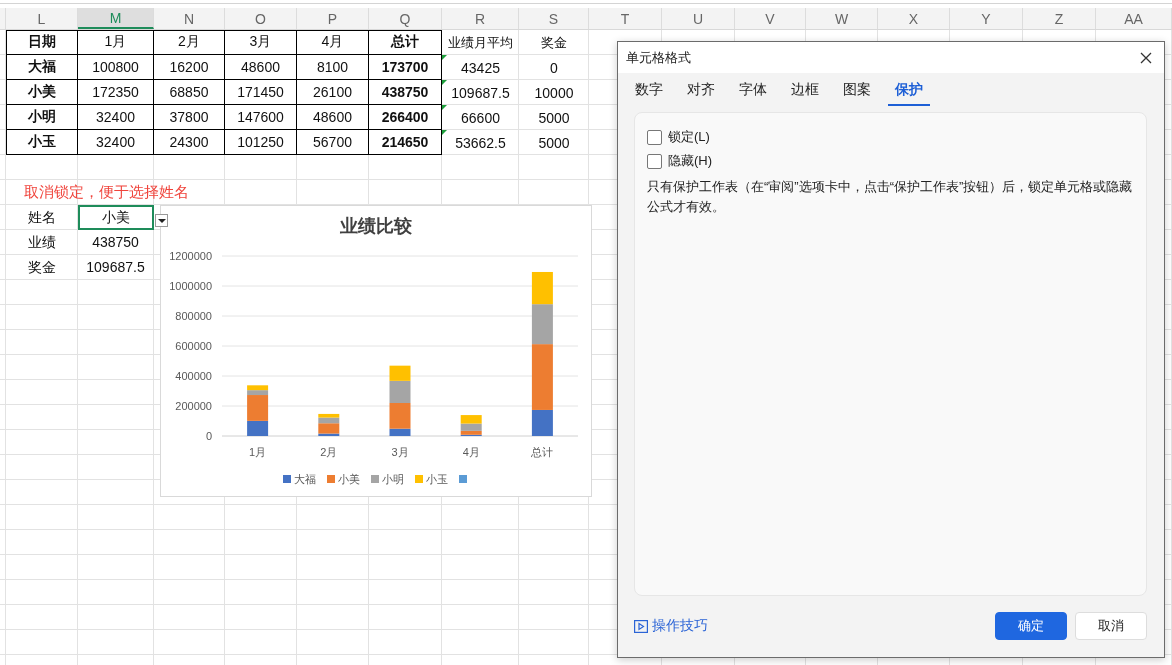 This screenshot has height=665, width=1172. Describe the element at coordinates (1031, 626) in the screenshot. I see `ok-button: 确定` at that location.